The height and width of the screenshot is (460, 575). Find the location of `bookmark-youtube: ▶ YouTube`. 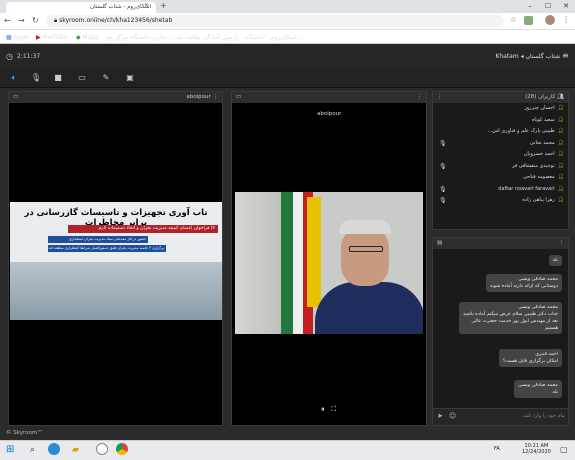

bookmark-youtube: ▶ YouTube is located at coordinates (51, 37).